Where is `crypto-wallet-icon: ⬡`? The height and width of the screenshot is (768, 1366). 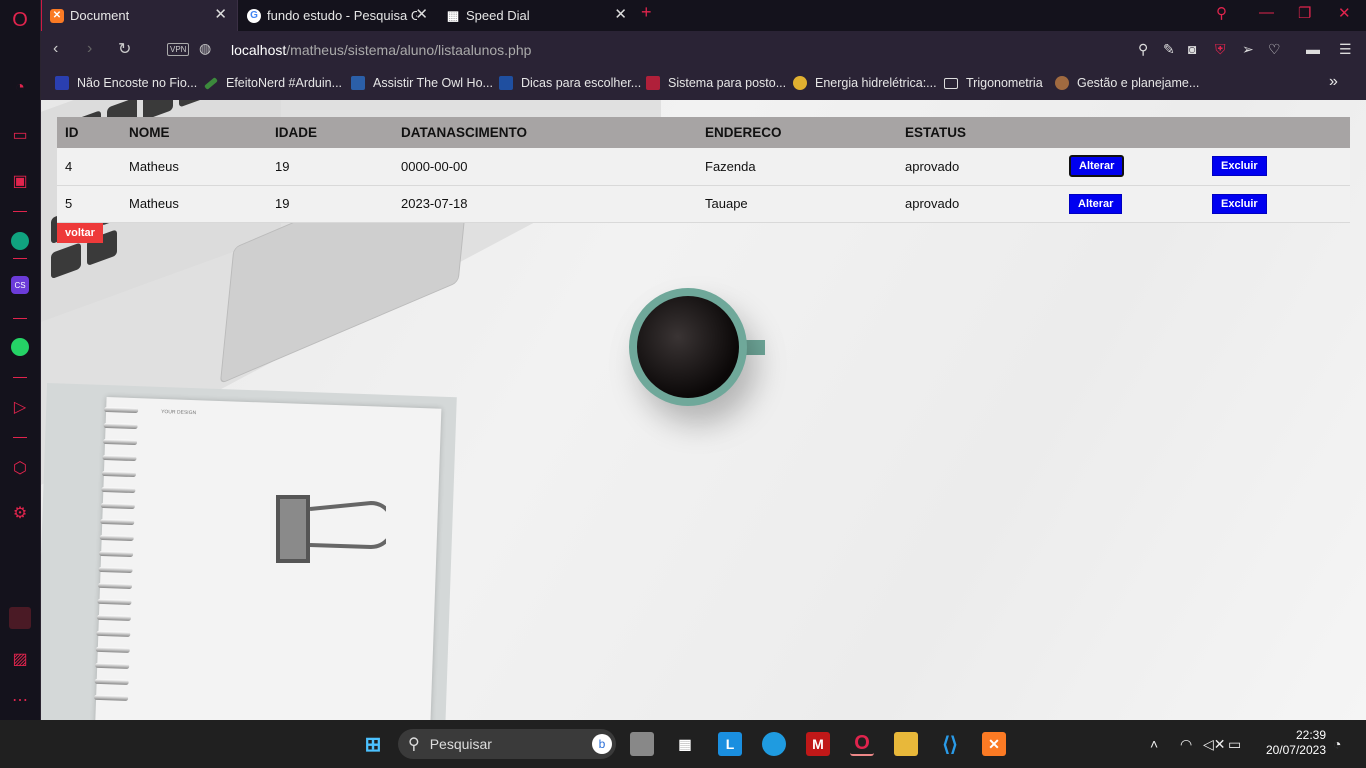
crypto-wallet-icon: ⬡ is located at coordinates (20, 468).